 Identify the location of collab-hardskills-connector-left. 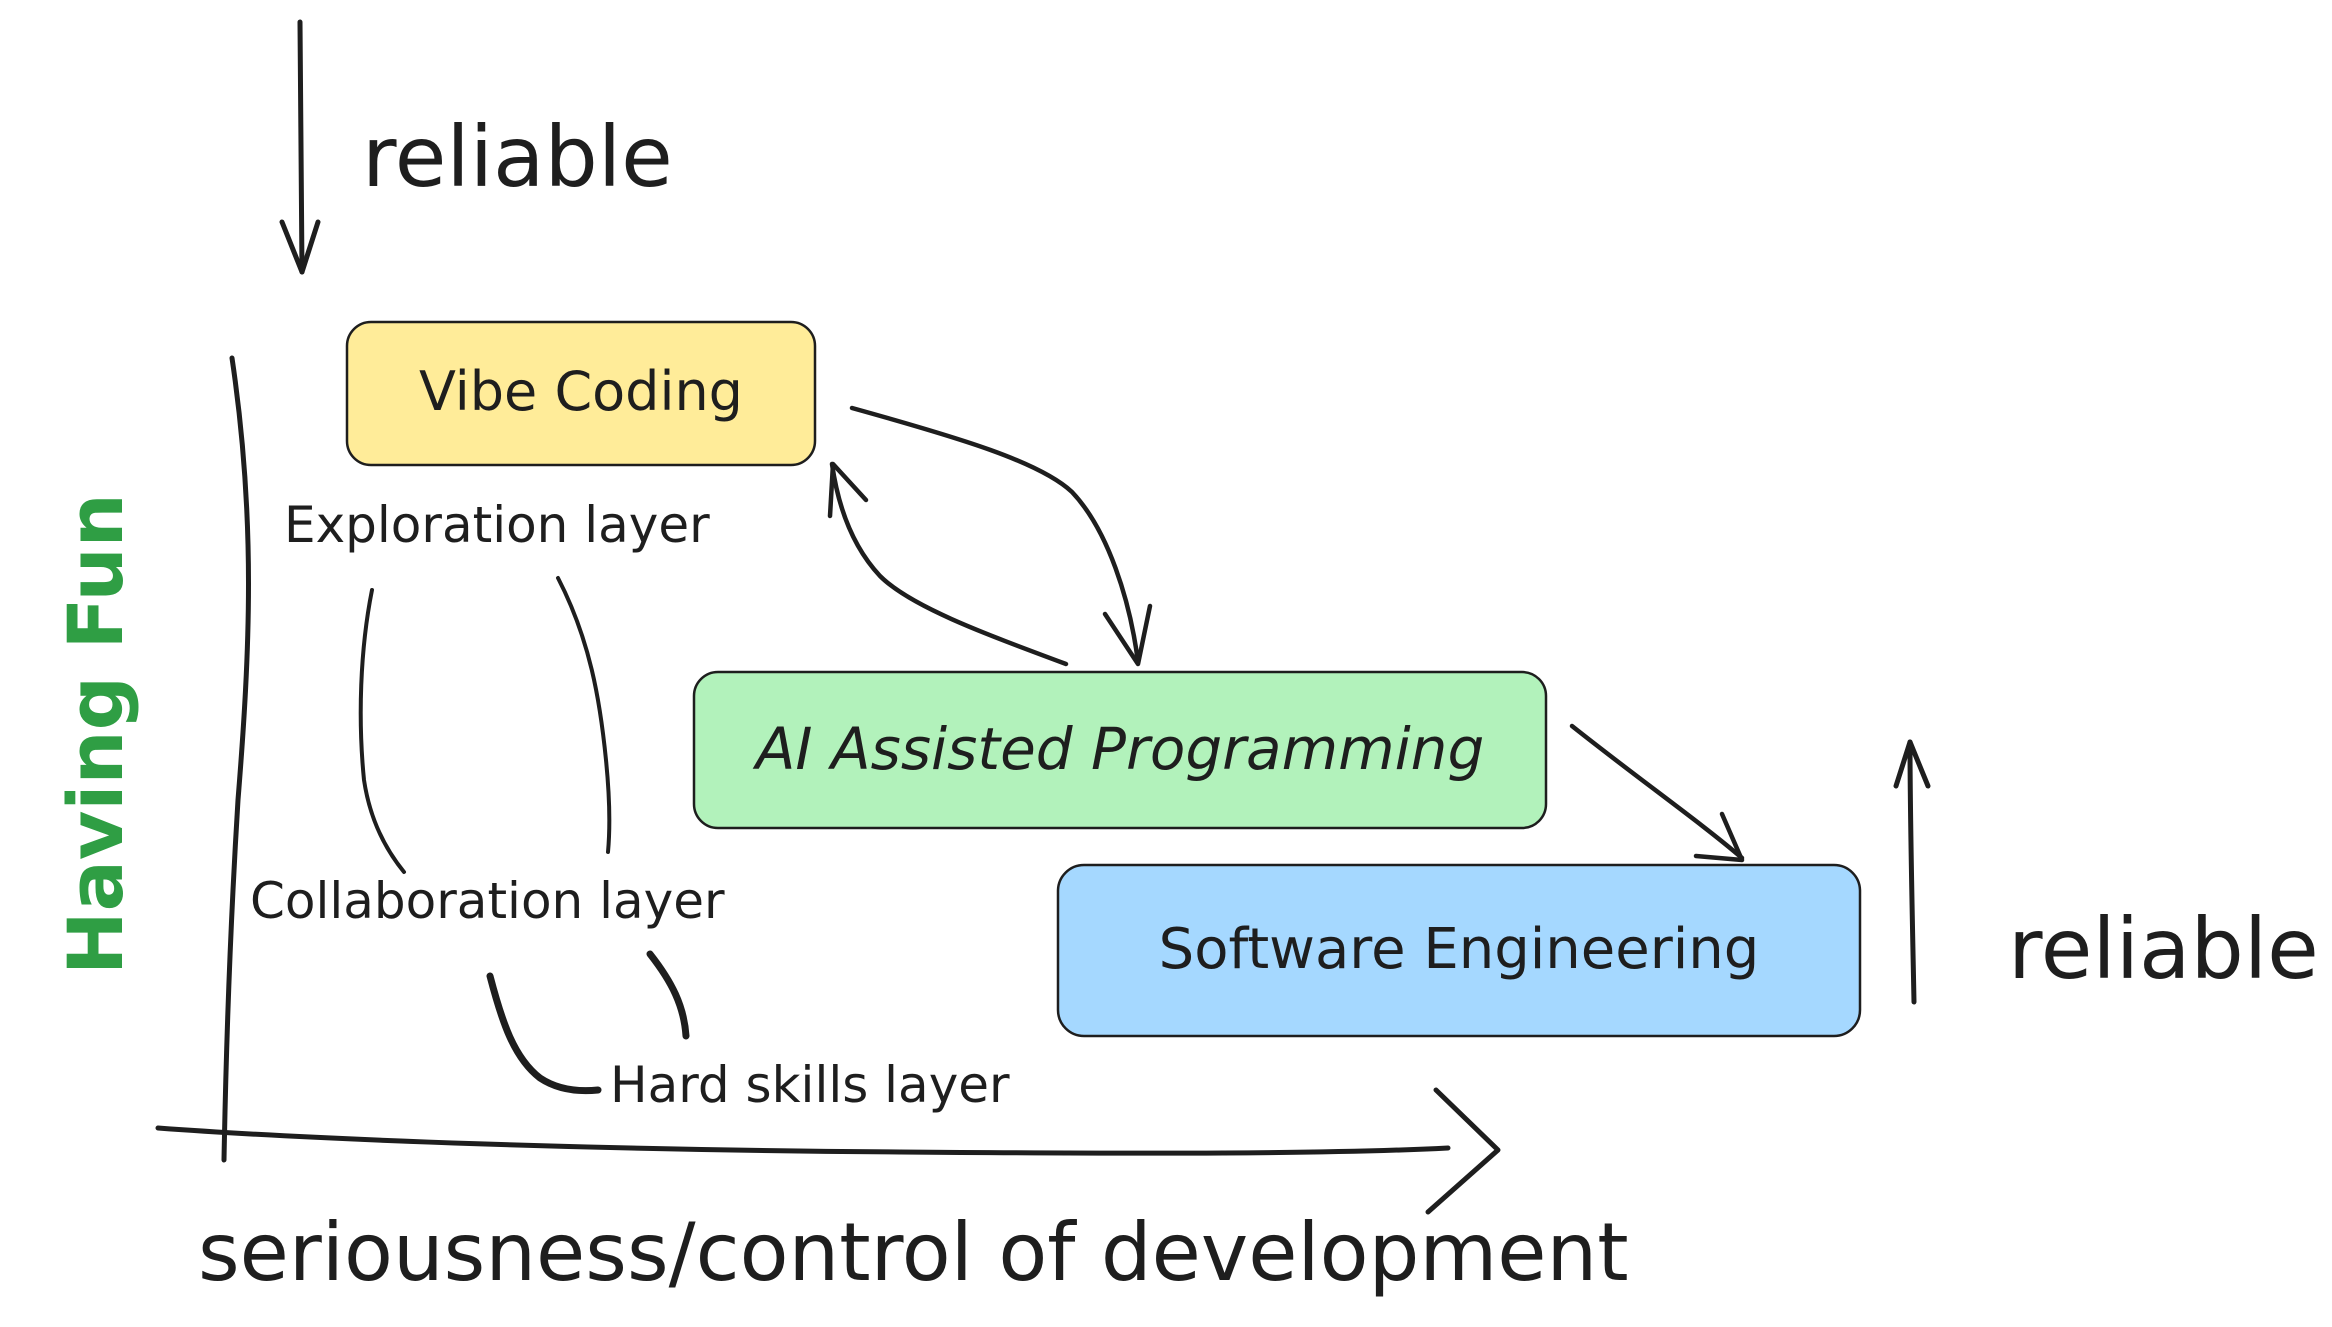
(544, 1033).